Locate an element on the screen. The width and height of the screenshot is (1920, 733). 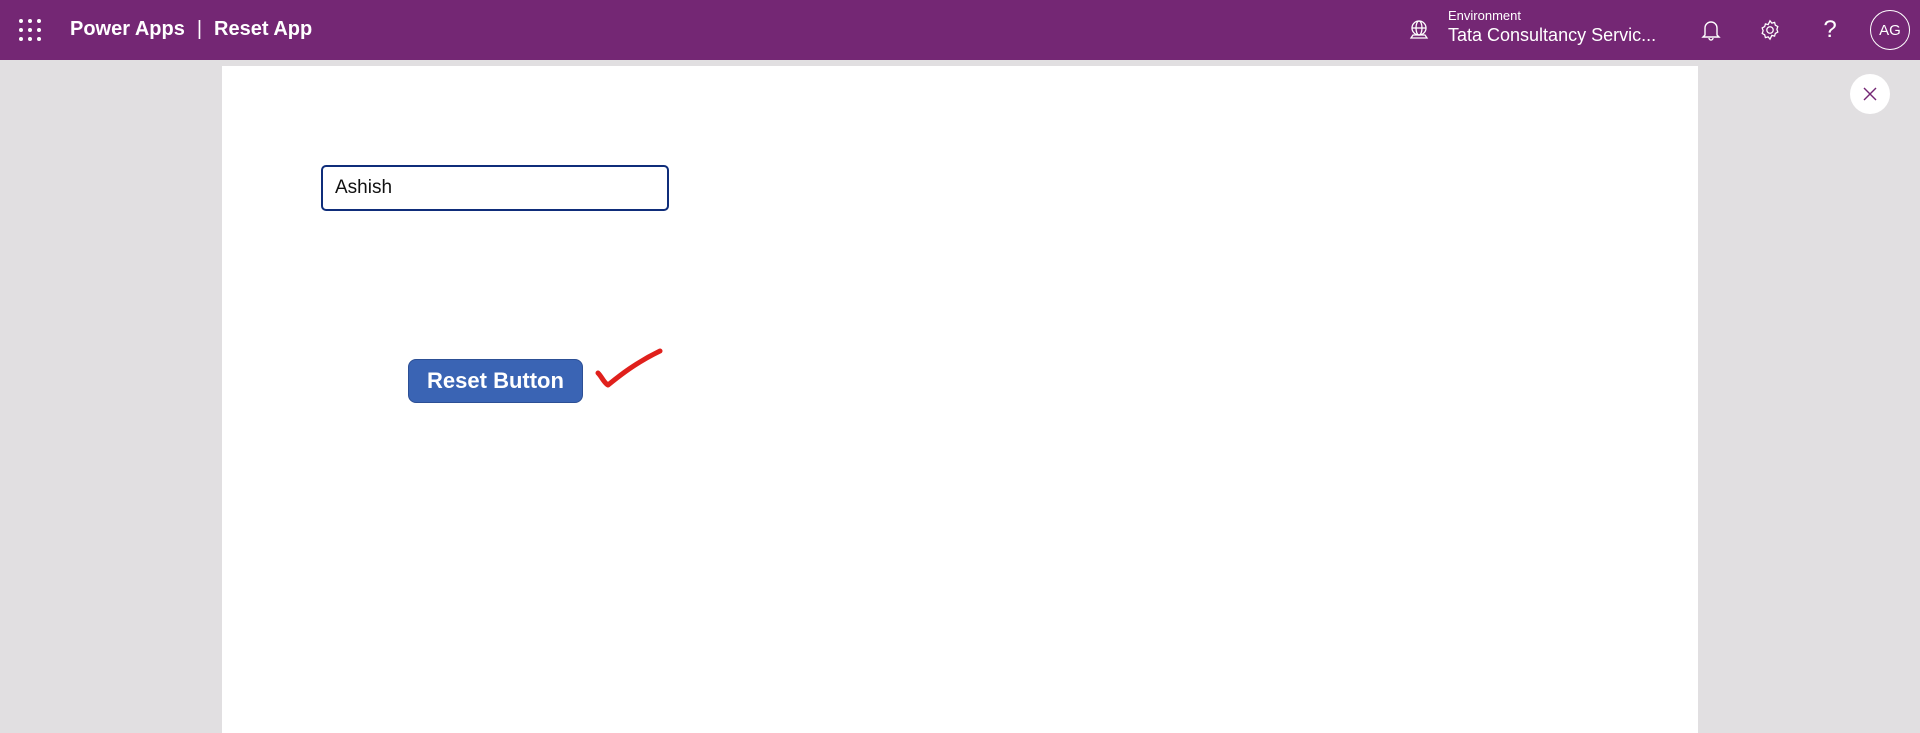
app-name: Power Apps is located at coordinates (127, 29).